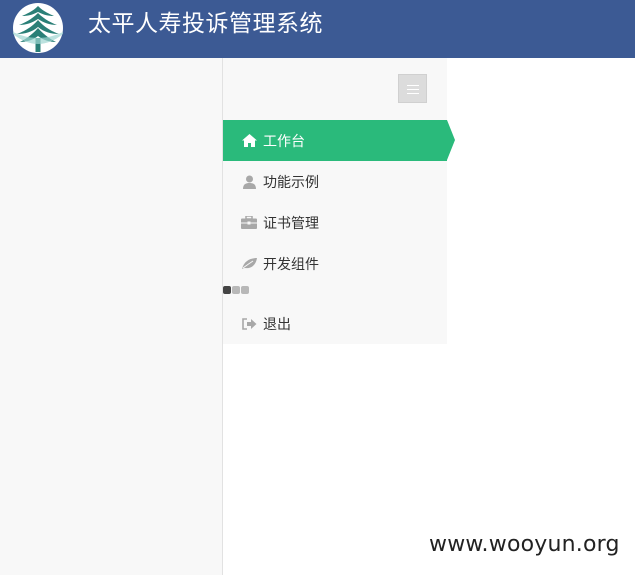 This screenshot has width=635, height=575. What do you see at coordinates (335, 263) in the screenshot?
I see `sidebar-item-dev-components: 开发组件` at bounding box center [335, 263].